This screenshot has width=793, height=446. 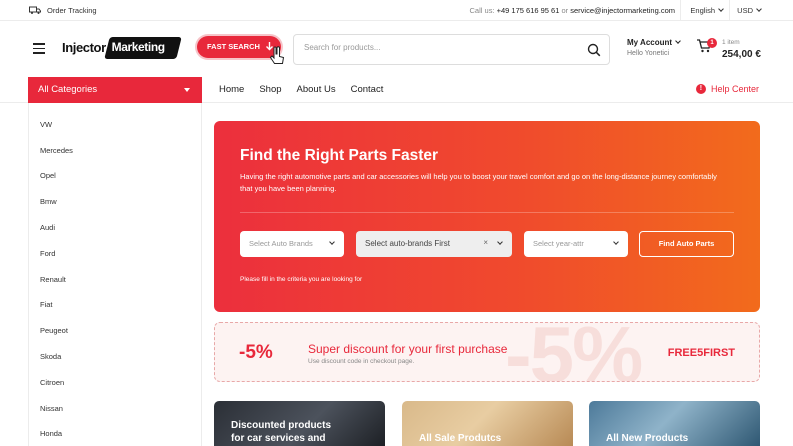 I want to click on nav-contact: Contact, so click(x=367, y=89).